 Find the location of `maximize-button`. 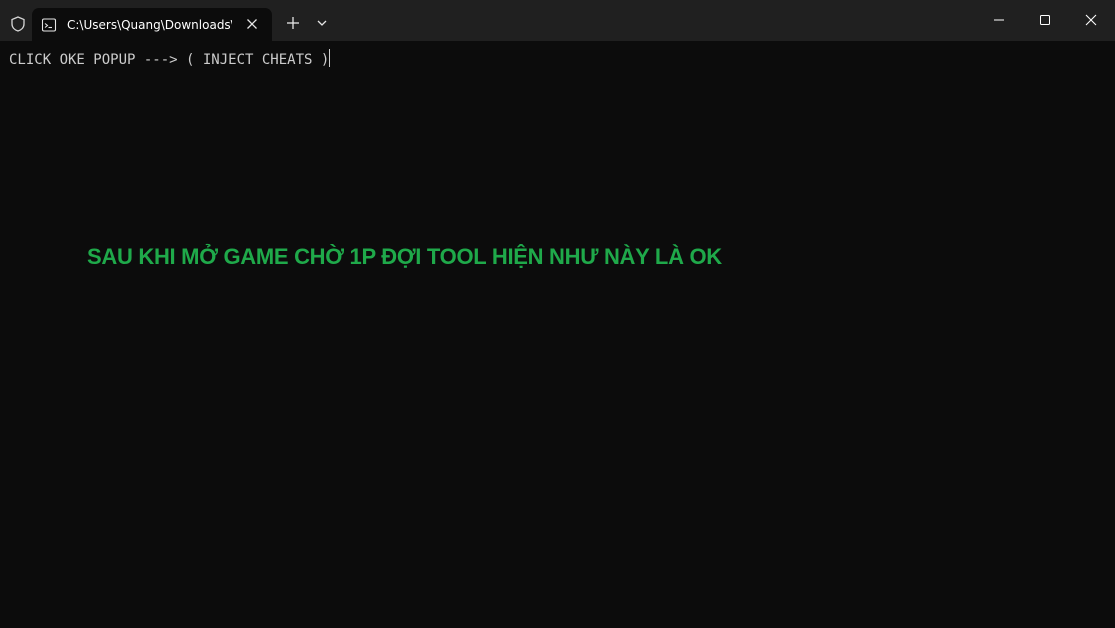

maximize-button is located at coordinates (1045, 20).